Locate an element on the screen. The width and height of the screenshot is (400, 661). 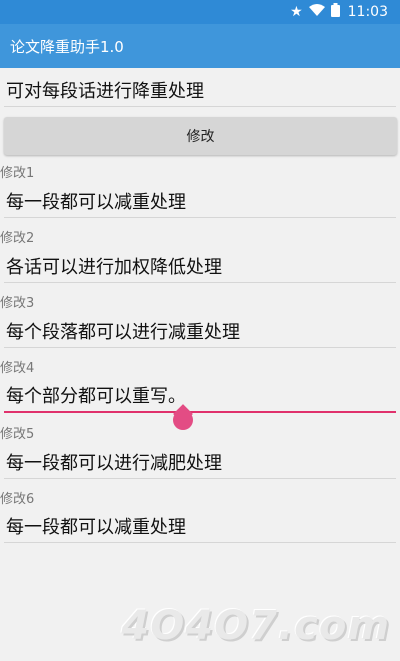
watermark-logo: 4O4O7.com is located at coordinates (255, 626).